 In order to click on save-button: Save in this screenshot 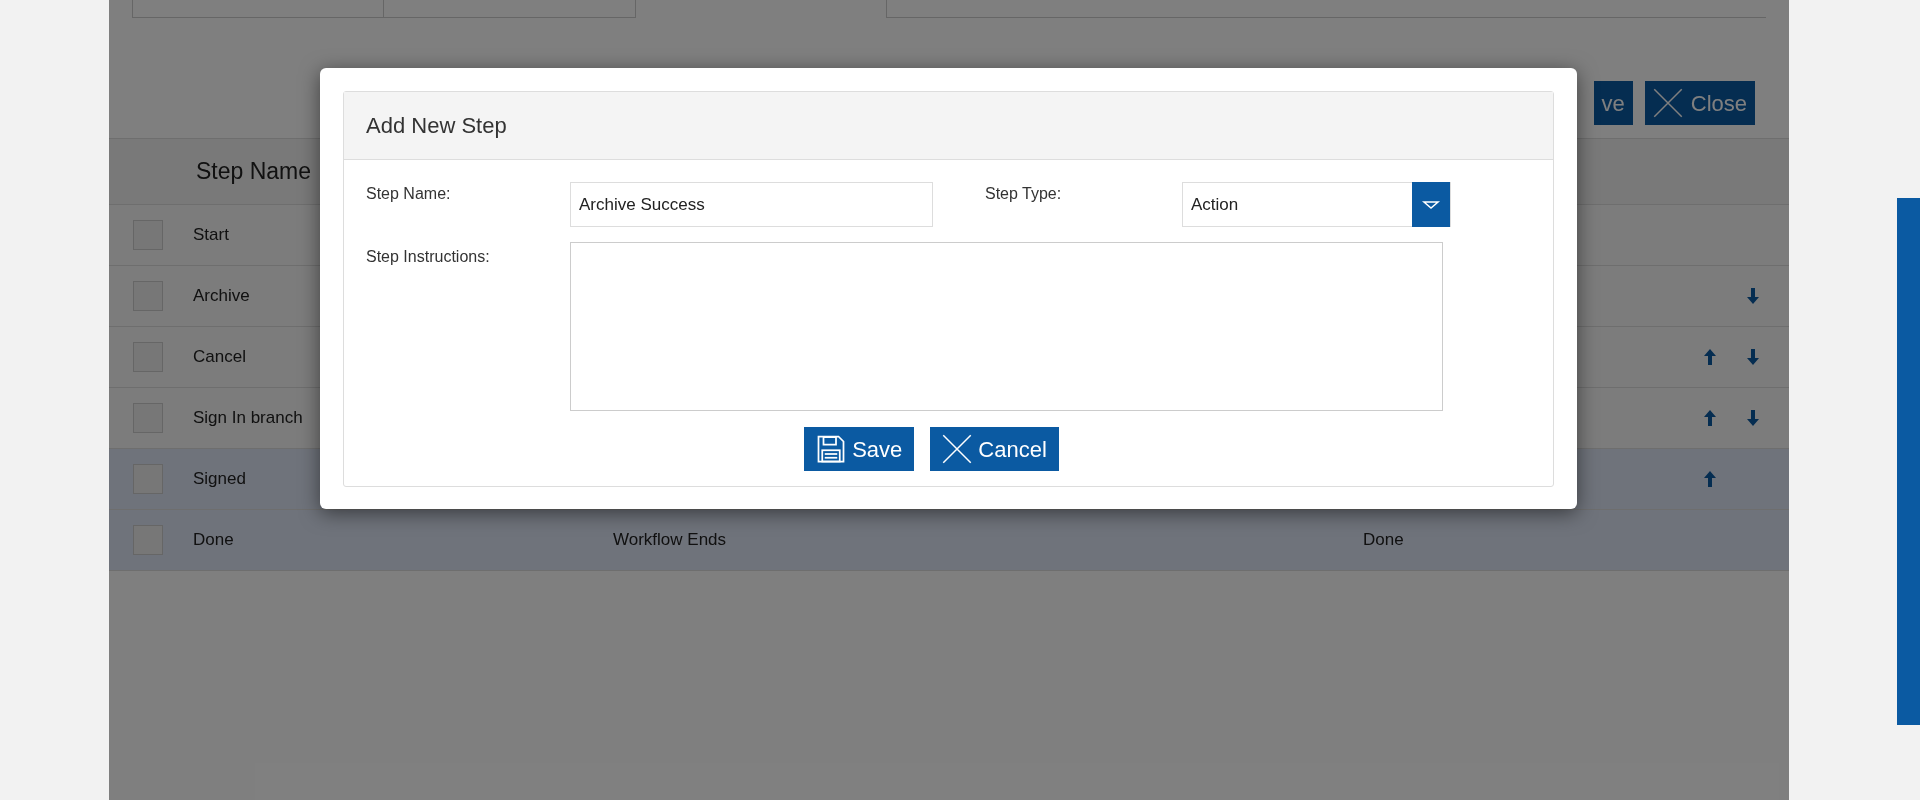, I will do `click(859, 449)`.